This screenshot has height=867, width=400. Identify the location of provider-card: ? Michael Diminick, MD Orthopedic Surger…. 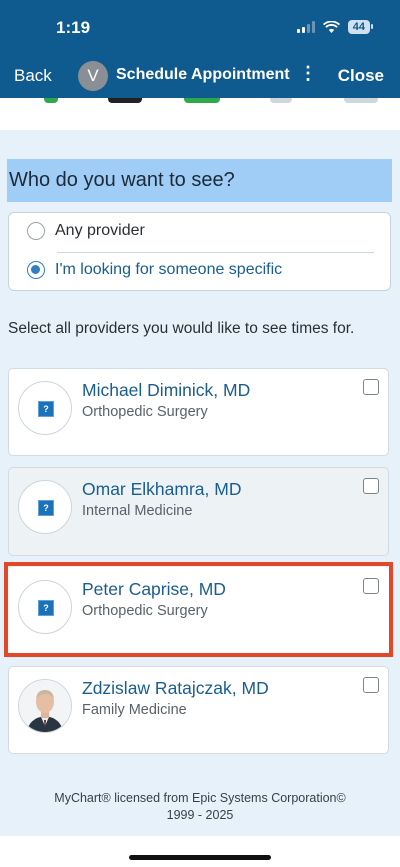
(198, 412).